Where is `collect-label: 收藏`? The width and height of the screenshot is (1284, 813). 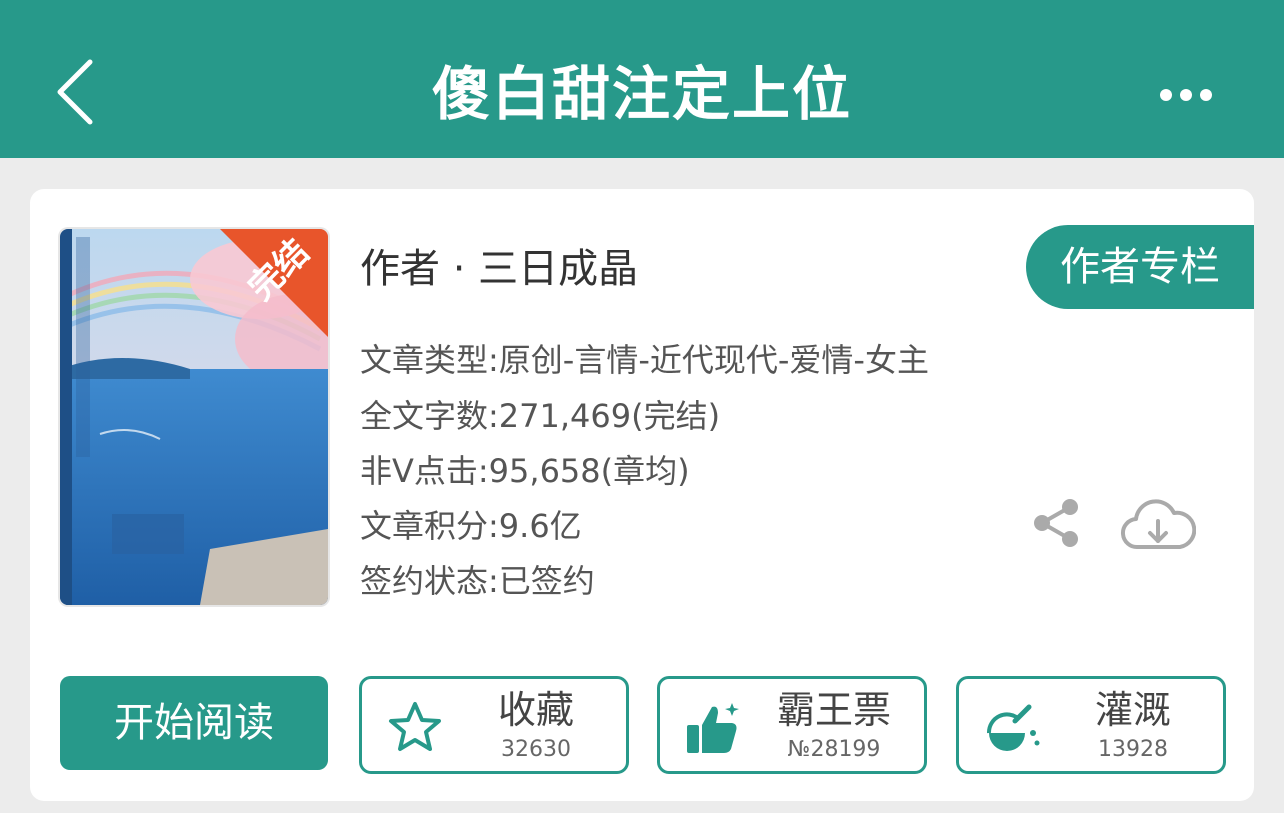
collect-label: 收藏 is located at coordinates (535, 710).